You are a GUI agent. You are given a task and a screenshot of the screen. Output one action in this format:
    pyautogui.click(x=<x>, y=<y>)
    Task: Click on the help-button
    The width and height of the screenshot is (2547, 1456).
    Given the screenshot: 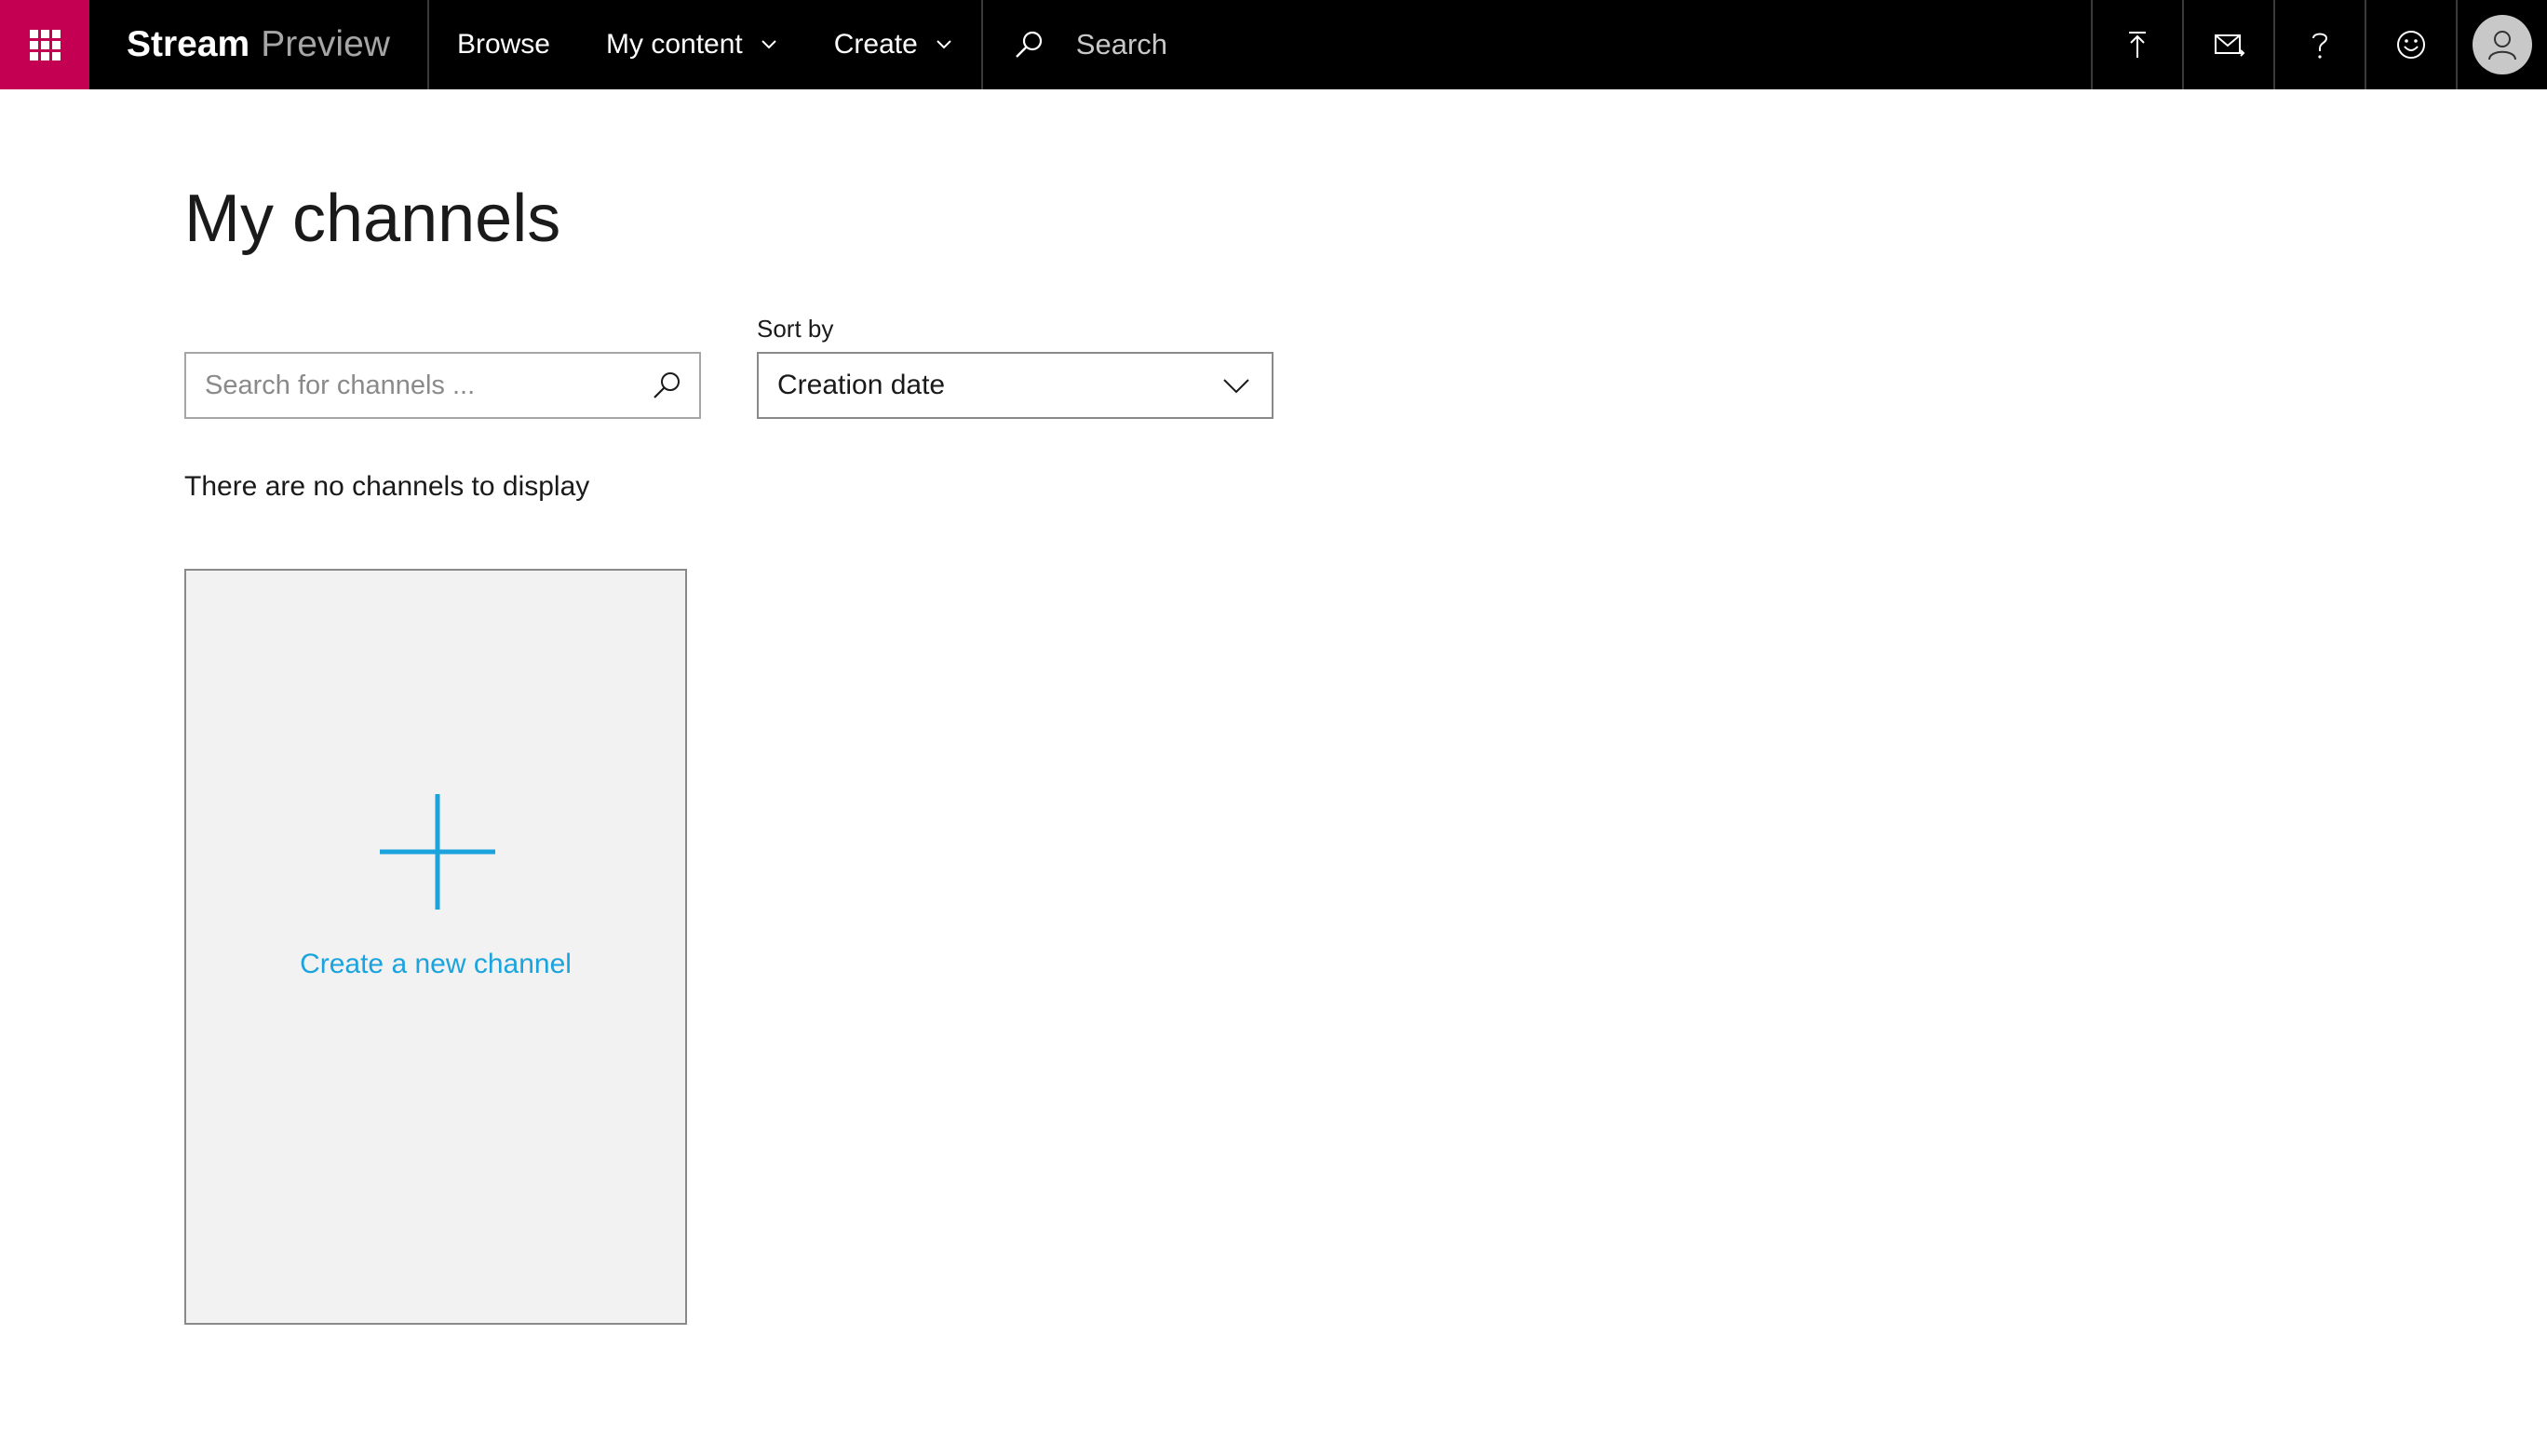 What is the action you would take?
    pyautogui.click(x=2319, y=44)
    